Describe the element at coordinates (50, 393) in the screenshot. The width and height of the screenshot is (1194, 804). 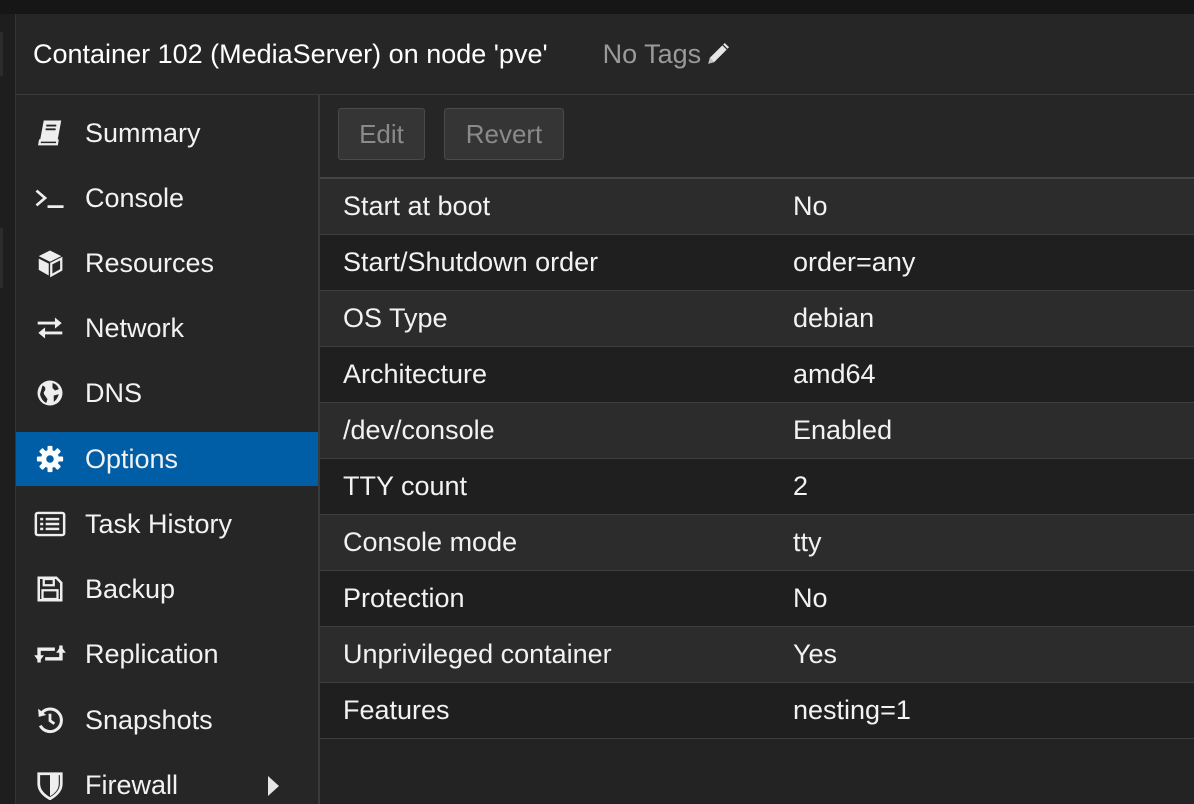
I see `globe-icon` at that location.